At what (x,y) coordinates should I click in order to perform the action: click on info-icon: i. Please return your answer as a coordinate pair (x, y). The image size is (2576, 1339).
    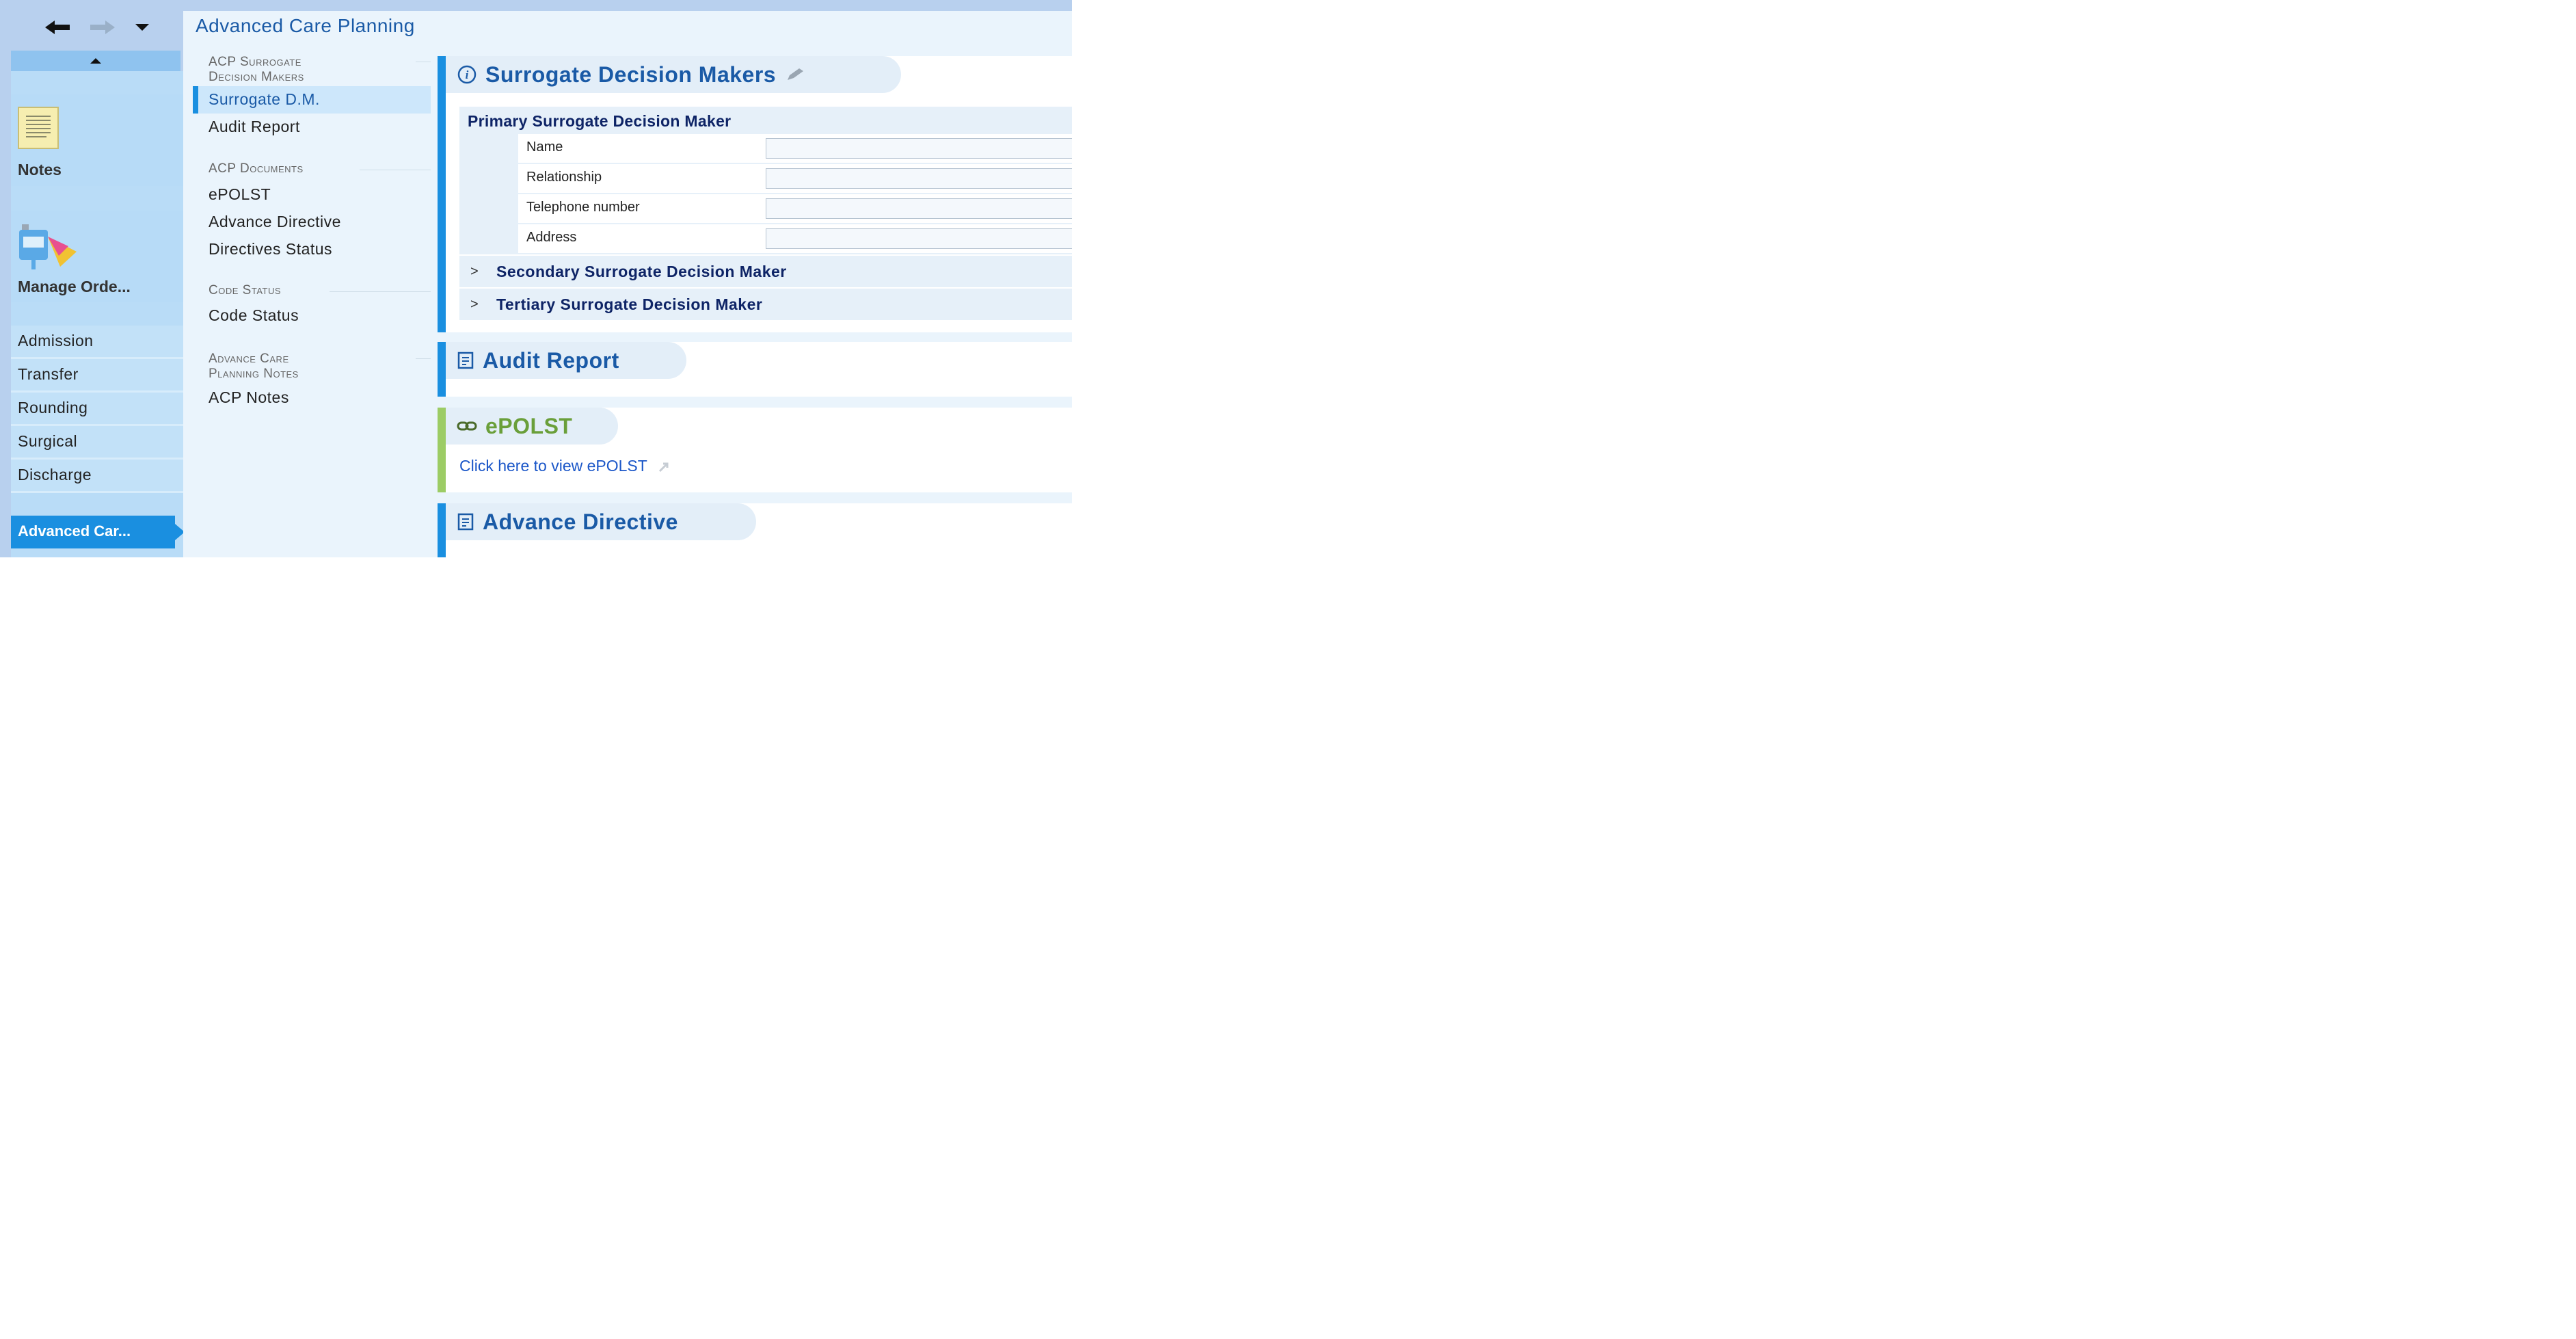
    Looking at the image, I should click on (467, 74).